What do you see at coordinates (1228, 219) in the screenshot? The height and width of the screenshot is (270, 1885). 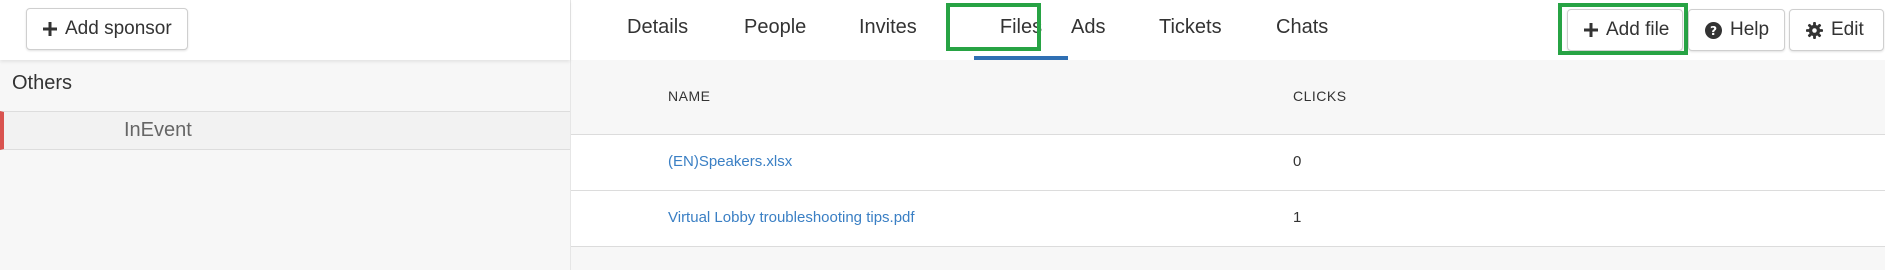 I see `table-row: Virtual Lobby troubleshooting tips.pdf 1` at bounding box center [1228, 219].